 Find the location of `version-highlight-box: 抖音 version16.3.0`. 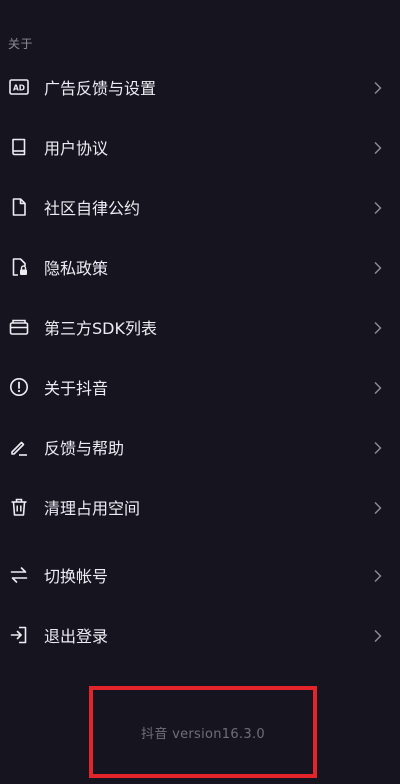

version-highlight-box: 抖音 version16.3.0 is located at coordinates (203, 732).